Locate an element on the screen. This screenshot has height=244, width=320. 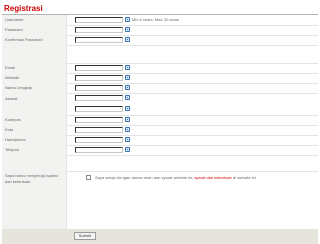
form-footer: Submit is located at coordinates (160, 236).